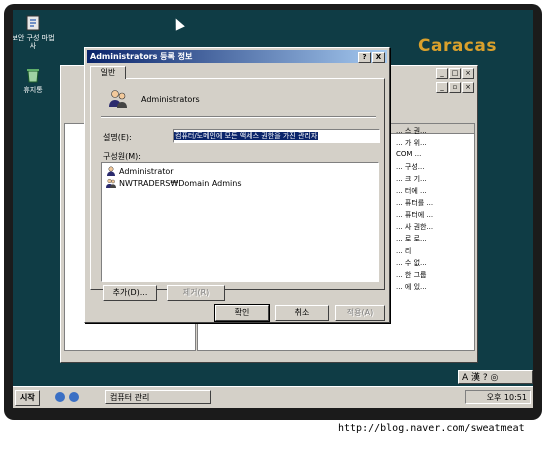 The image size is (548, 450). I want to click on close-icon: X, so click(378, 57).